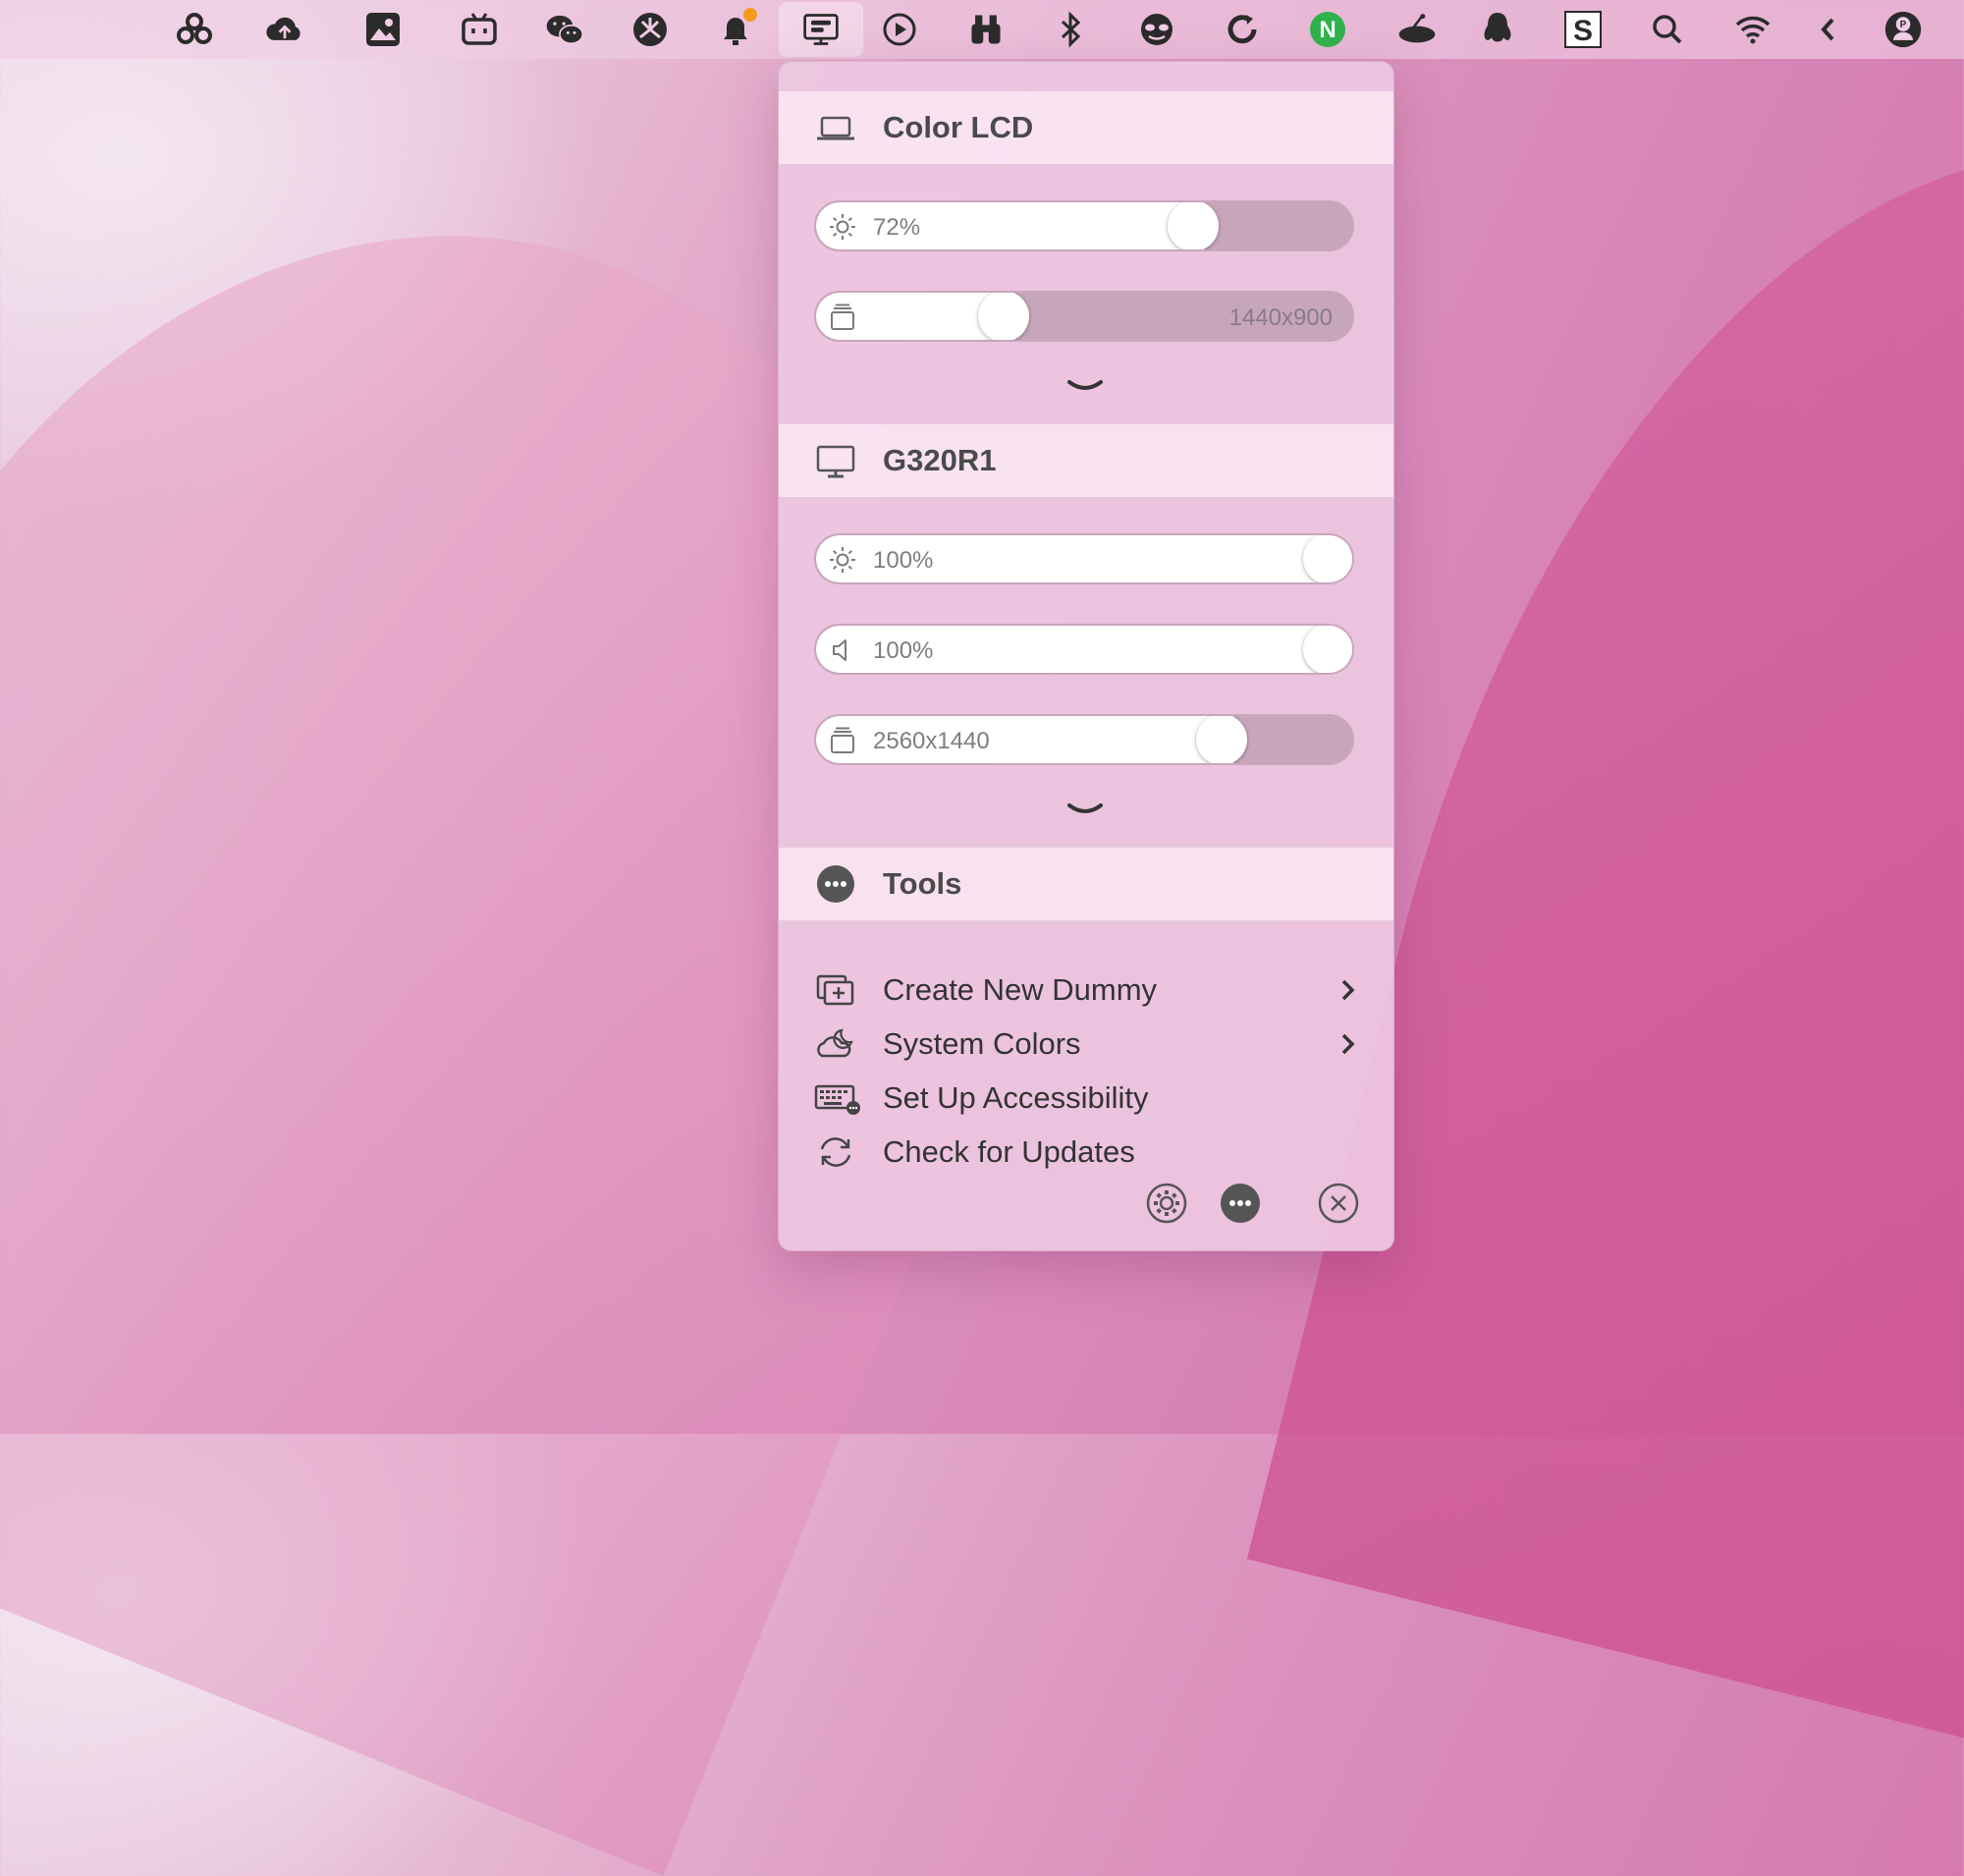 The height and width of the screenshot is (1876, 1964). I want to click on qq-penguin-icon, so click(1497, 30).